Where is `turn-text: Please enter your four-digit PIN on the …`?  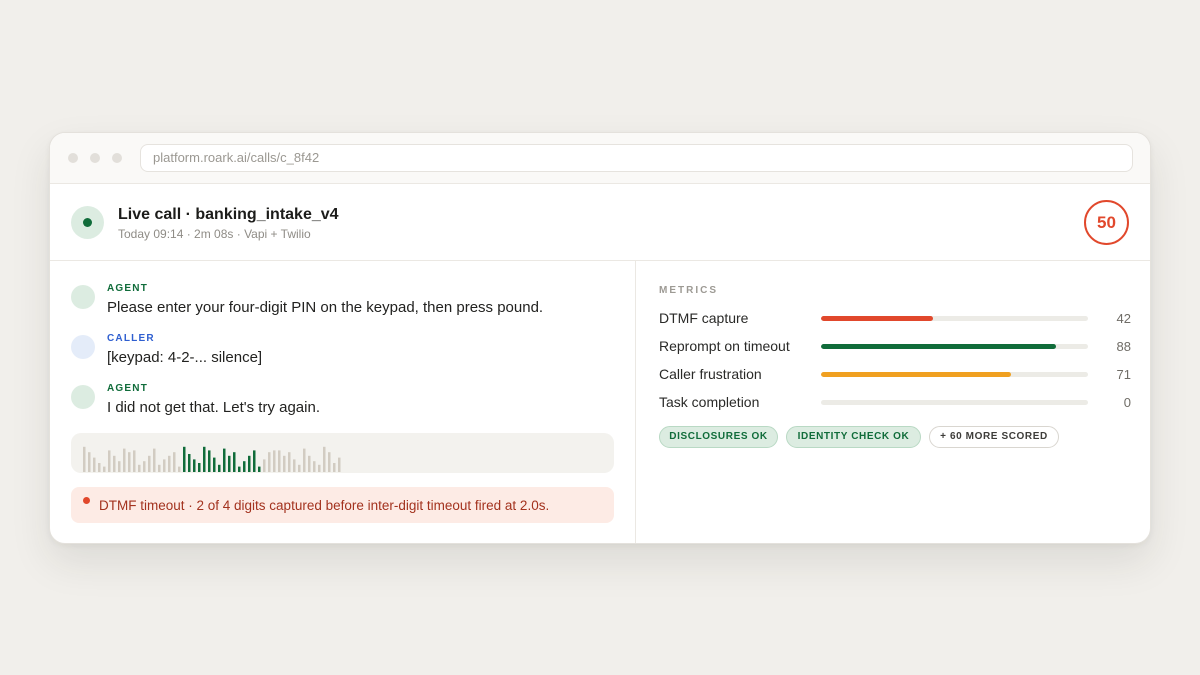
turn-text: Please enter your four-digit PIN on the … is located at coordinates (325, 307).